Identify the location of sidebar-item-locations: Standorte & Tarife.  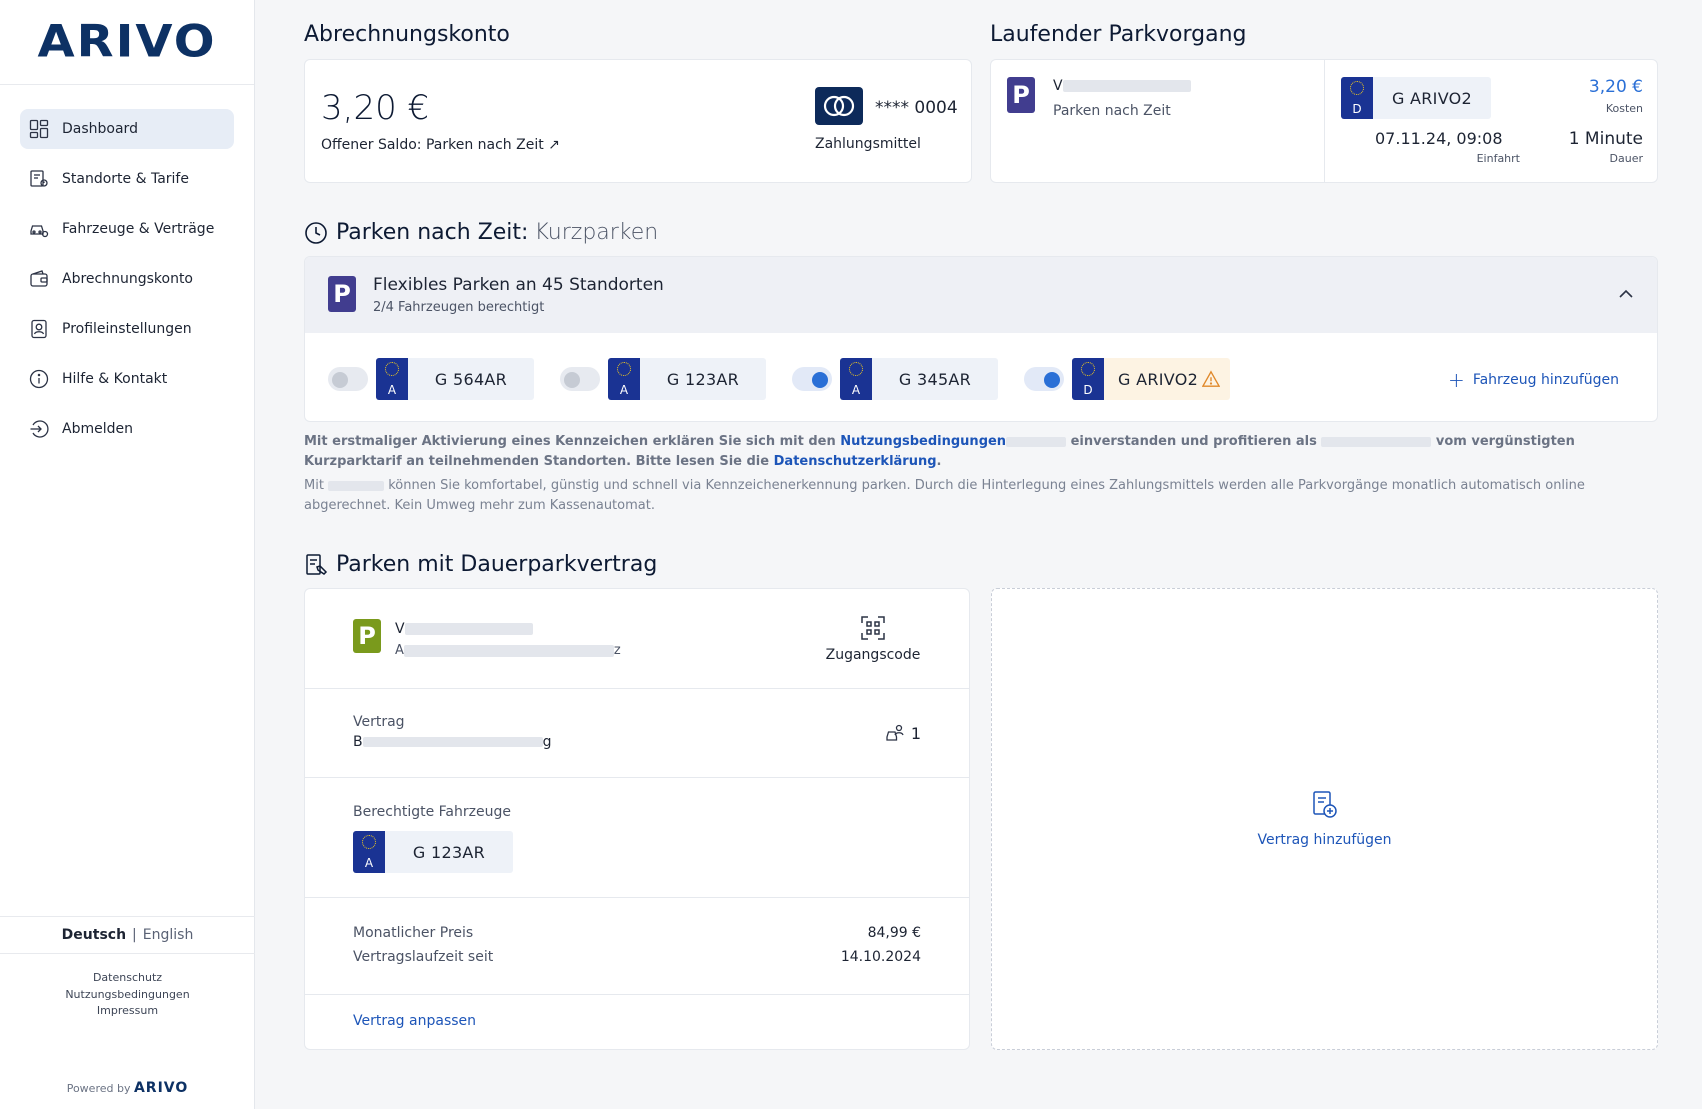
(127, 179).